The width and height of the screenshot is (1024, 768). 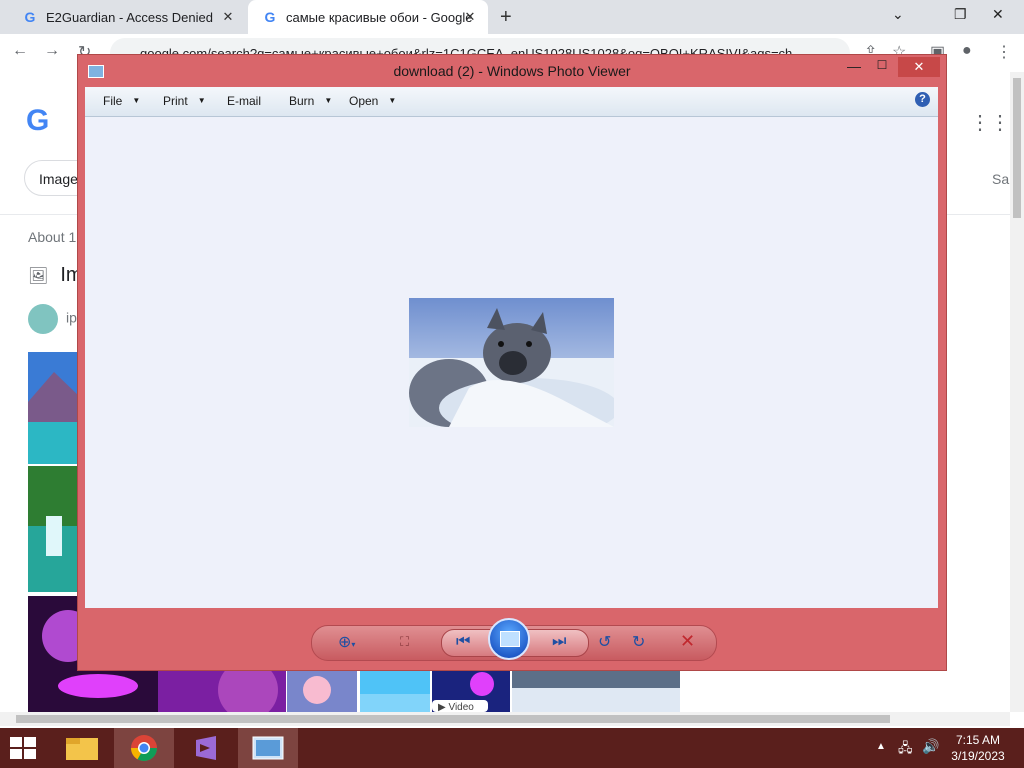 What do you see at coordinates (506, 17) in the screenshot?
I see `new-tab-button: +` at bounding box center [506, 17].